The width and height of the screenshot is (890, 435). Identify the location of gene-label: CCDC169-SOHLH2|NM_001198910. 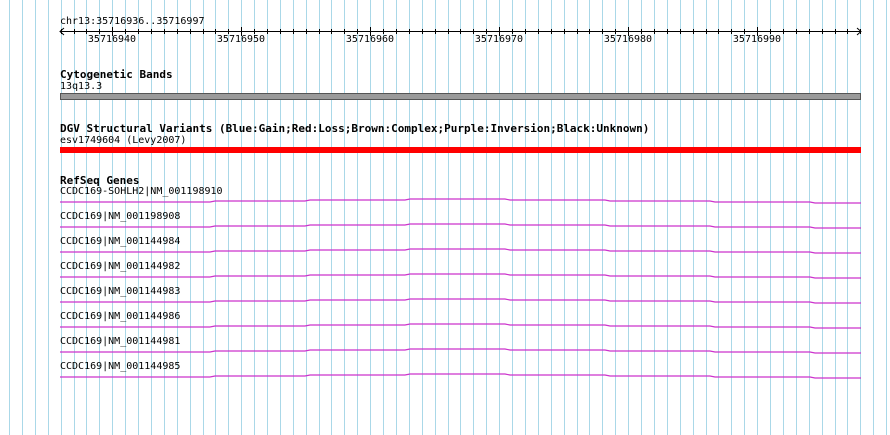
(141, 191).